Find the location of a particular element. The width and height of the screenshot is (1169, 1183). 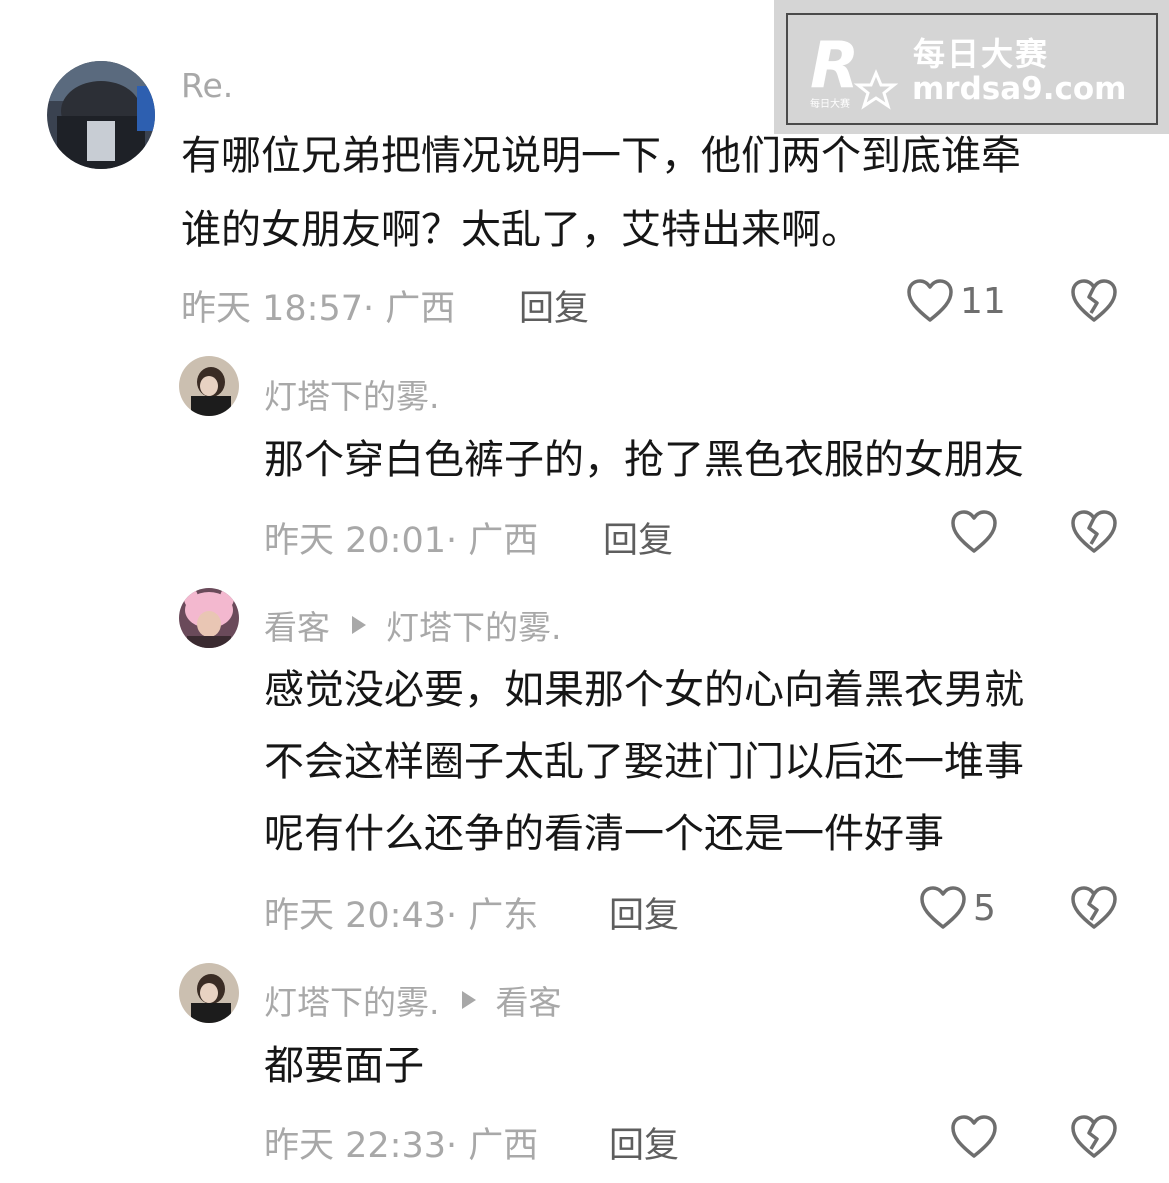

svg-text: R is located at coordinates (834, 66).